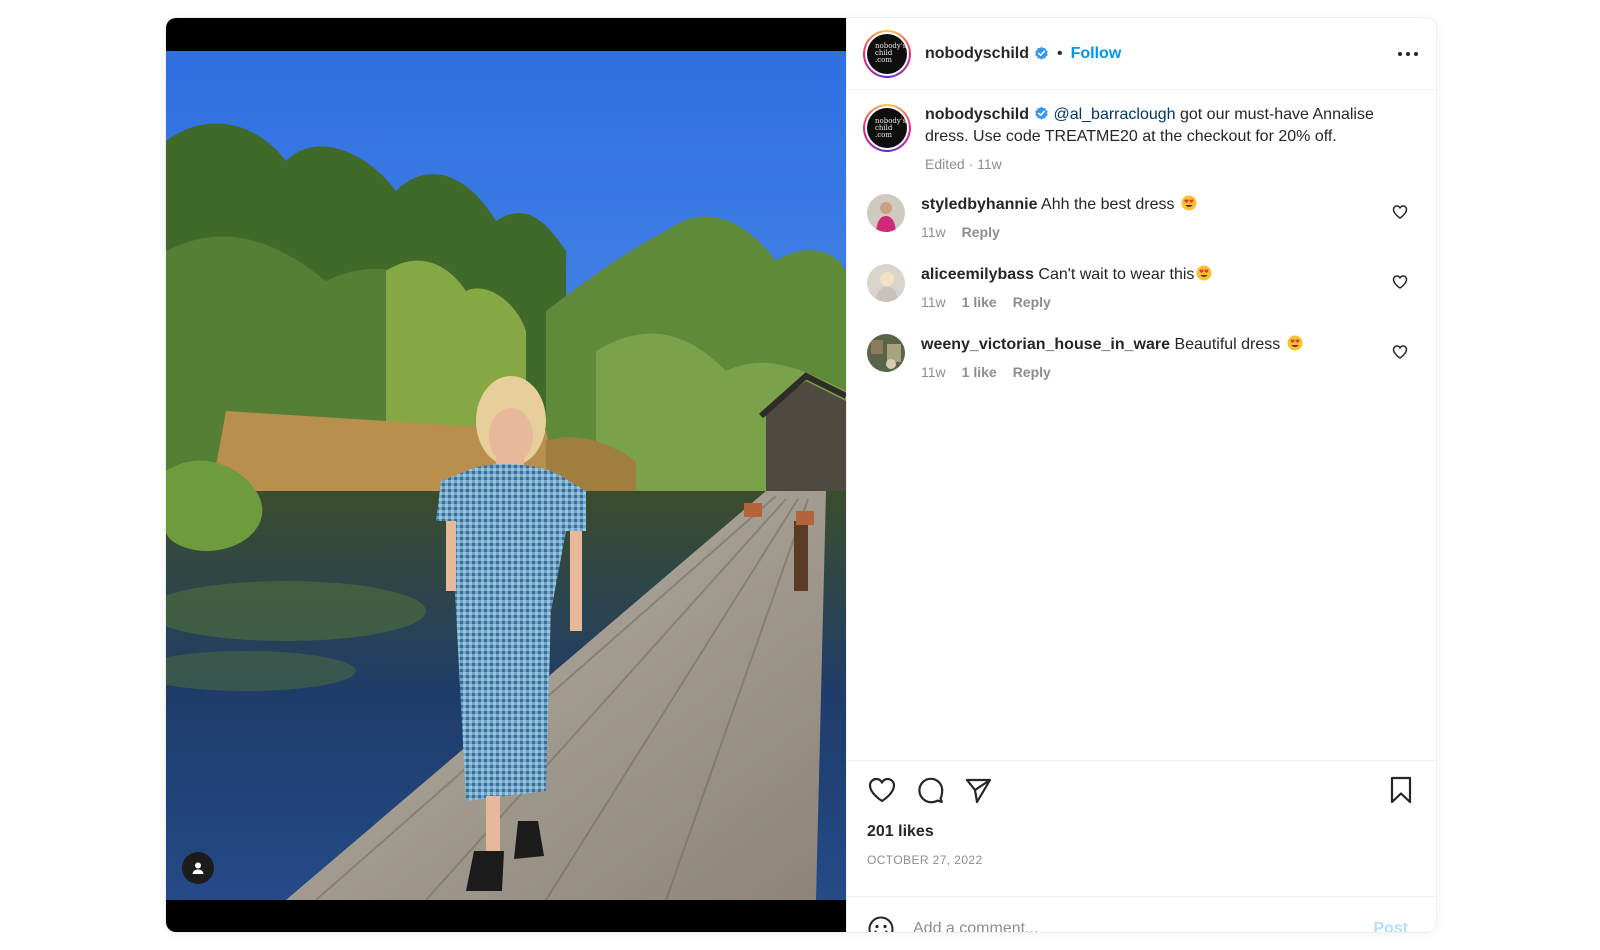 Image resolution: width=1600 pixels, height=950 pixels. What do you see at coordinates (198, 868) in the screenshot?
I see `person-tag-icon` at bounding box center [198, 868].